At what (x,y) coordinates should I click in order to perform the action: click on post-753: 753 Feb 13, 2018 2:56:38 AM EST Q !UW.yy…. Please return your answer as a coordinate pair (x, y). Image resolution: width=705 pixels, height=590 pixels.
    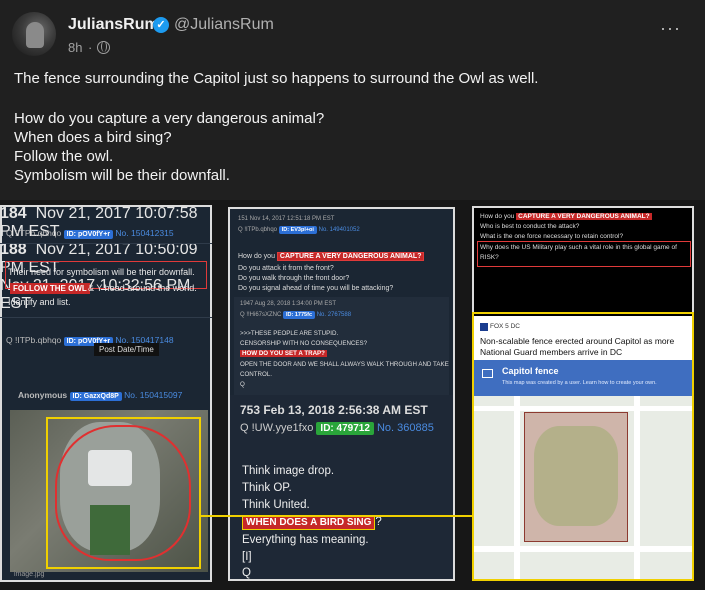
    Looking at the image, I should click on (341, 487).